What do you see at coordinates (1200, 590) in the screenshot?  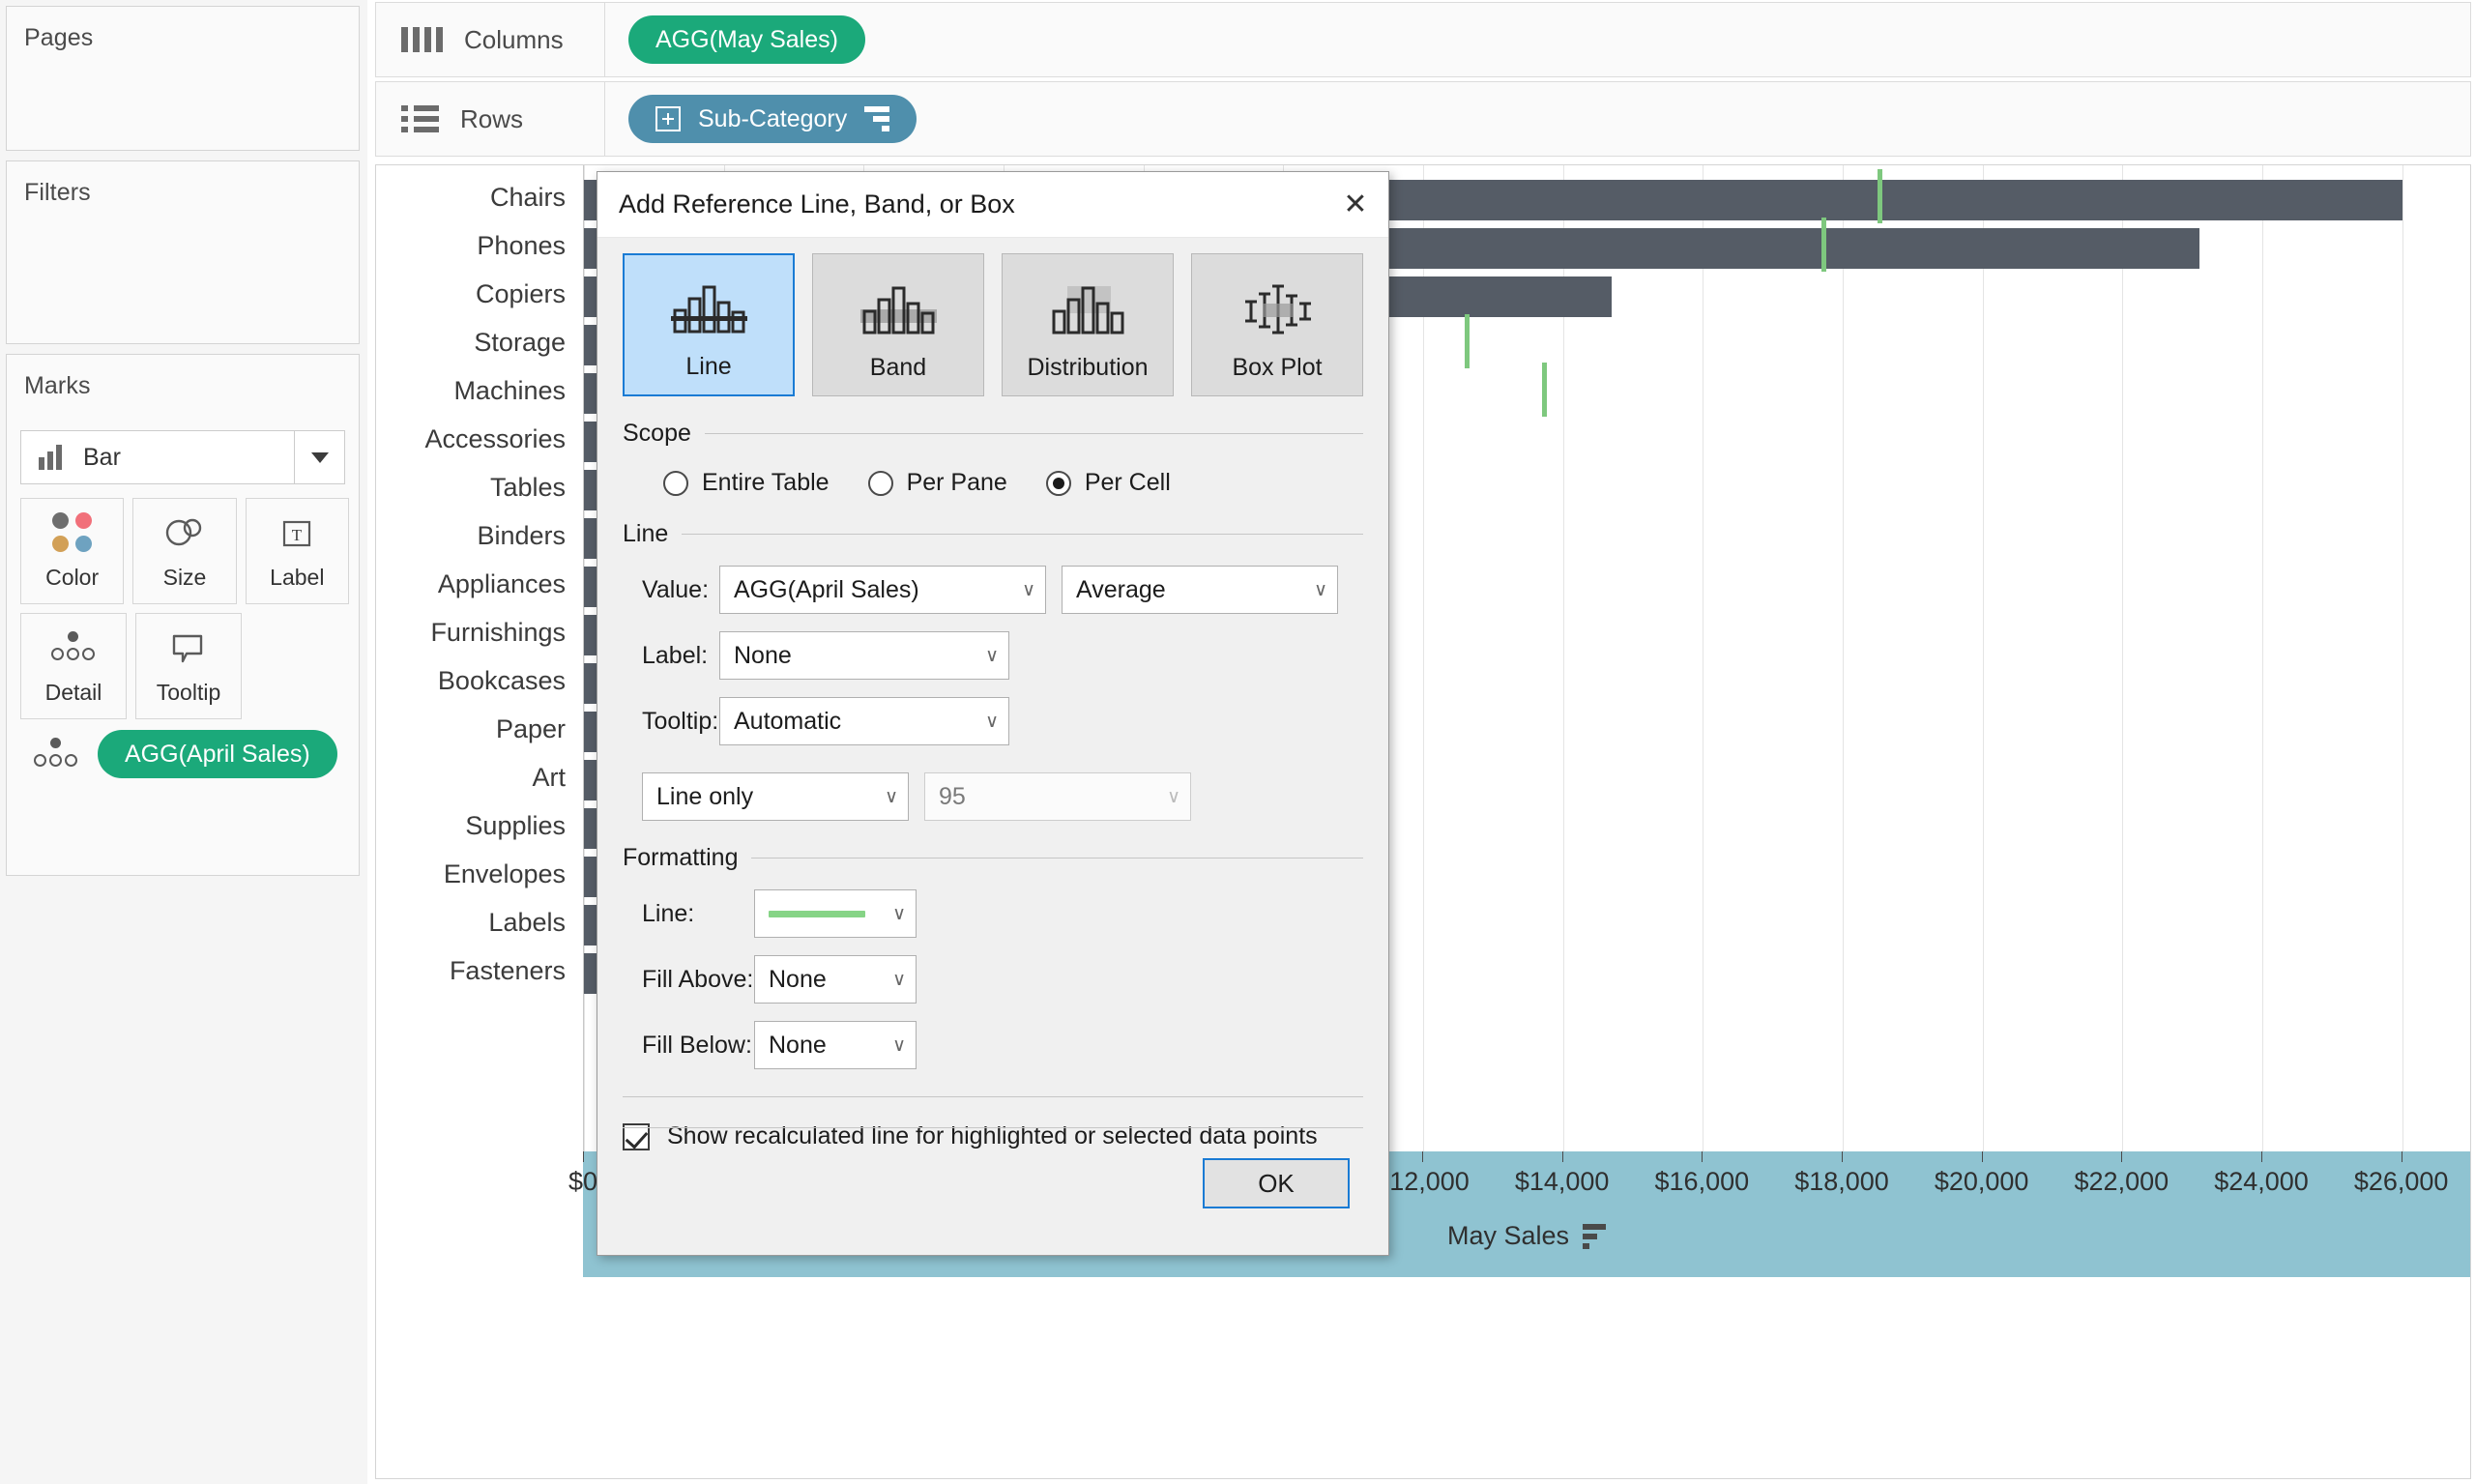 I see `line-aggregation-dropdown: Average ∨` at bounding box center [1200, 590].